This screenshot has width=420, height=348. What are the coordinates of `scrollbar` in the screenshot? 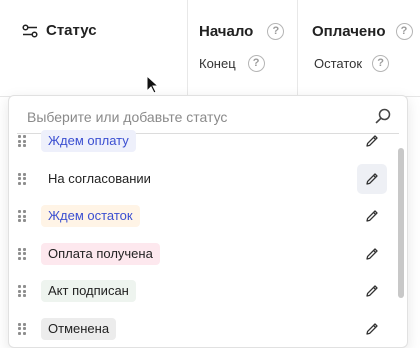 It's located at (401, 241).